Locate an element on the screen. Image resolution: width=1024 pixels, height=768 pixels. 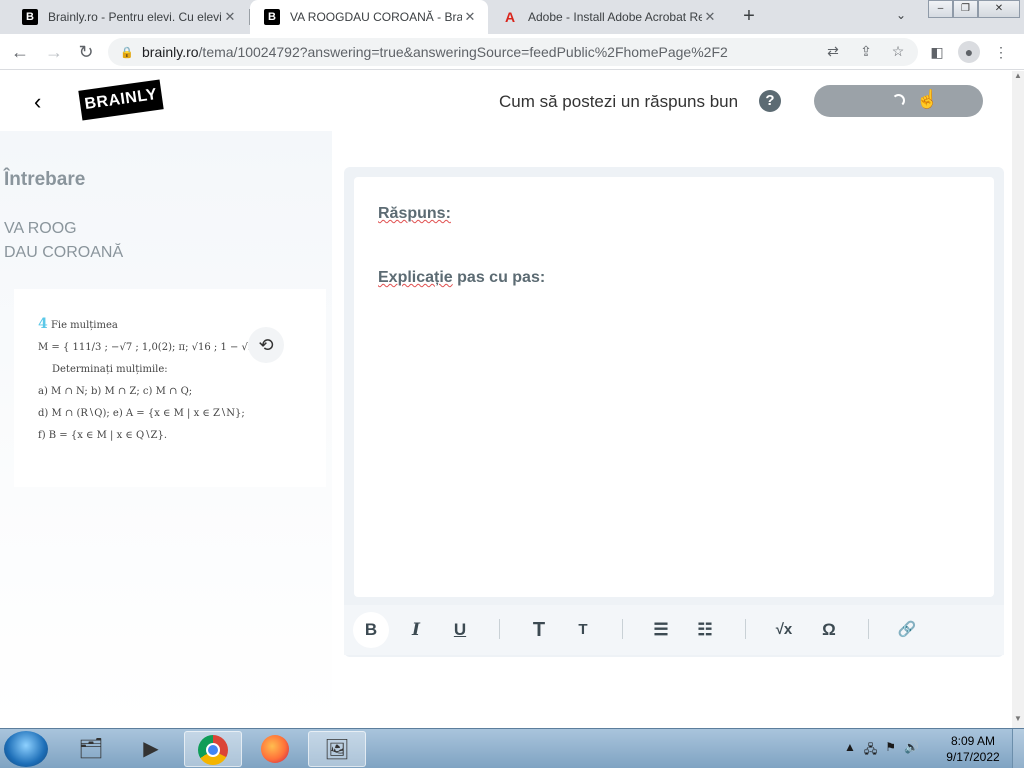
problem-line: a) M ∩ N; b) M ∩ Z; c) M ∩ Q; is located at coordinates (115, 391).